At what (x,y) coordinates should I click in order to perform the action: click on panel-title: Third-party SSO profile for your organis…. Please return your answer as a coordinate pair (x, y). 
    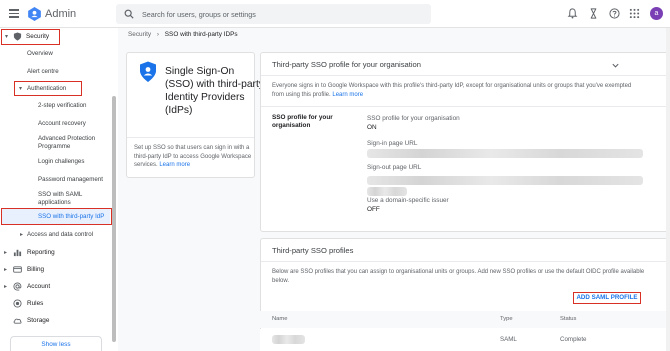
    Looking at the image, I should click on (346, 64).